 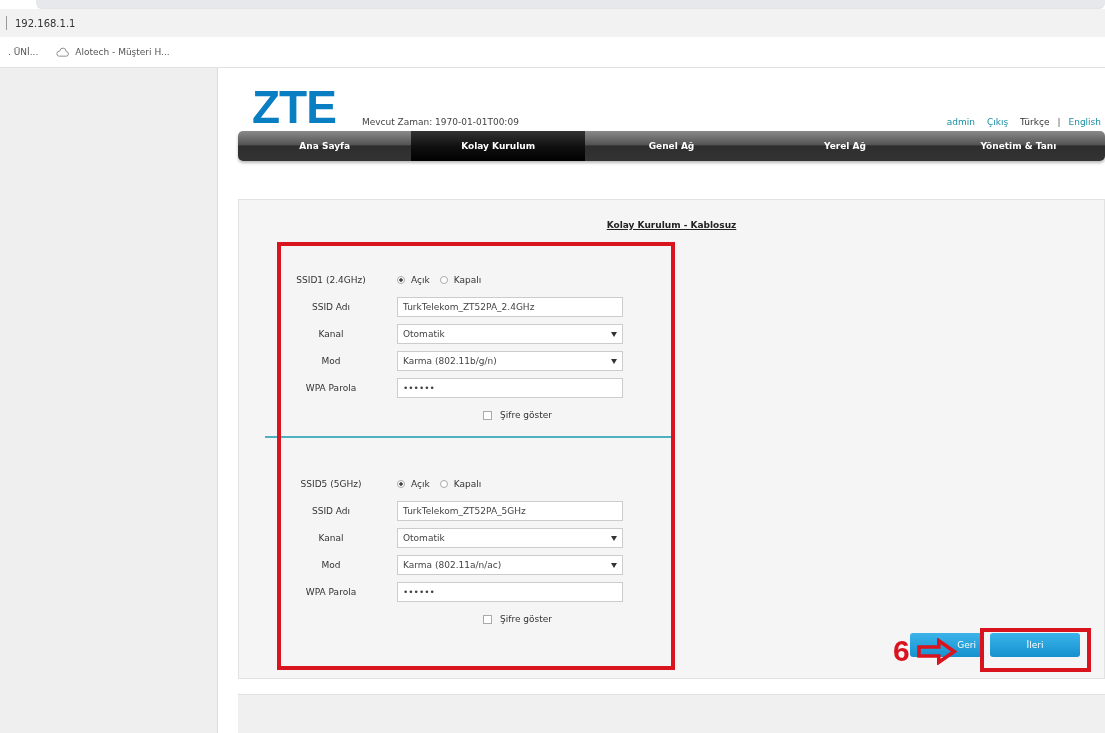 What do you see at coordinates (45, 23) in the screenshot?
I see `address-text: 192.168.1.1` at bounding box center [45, 23].